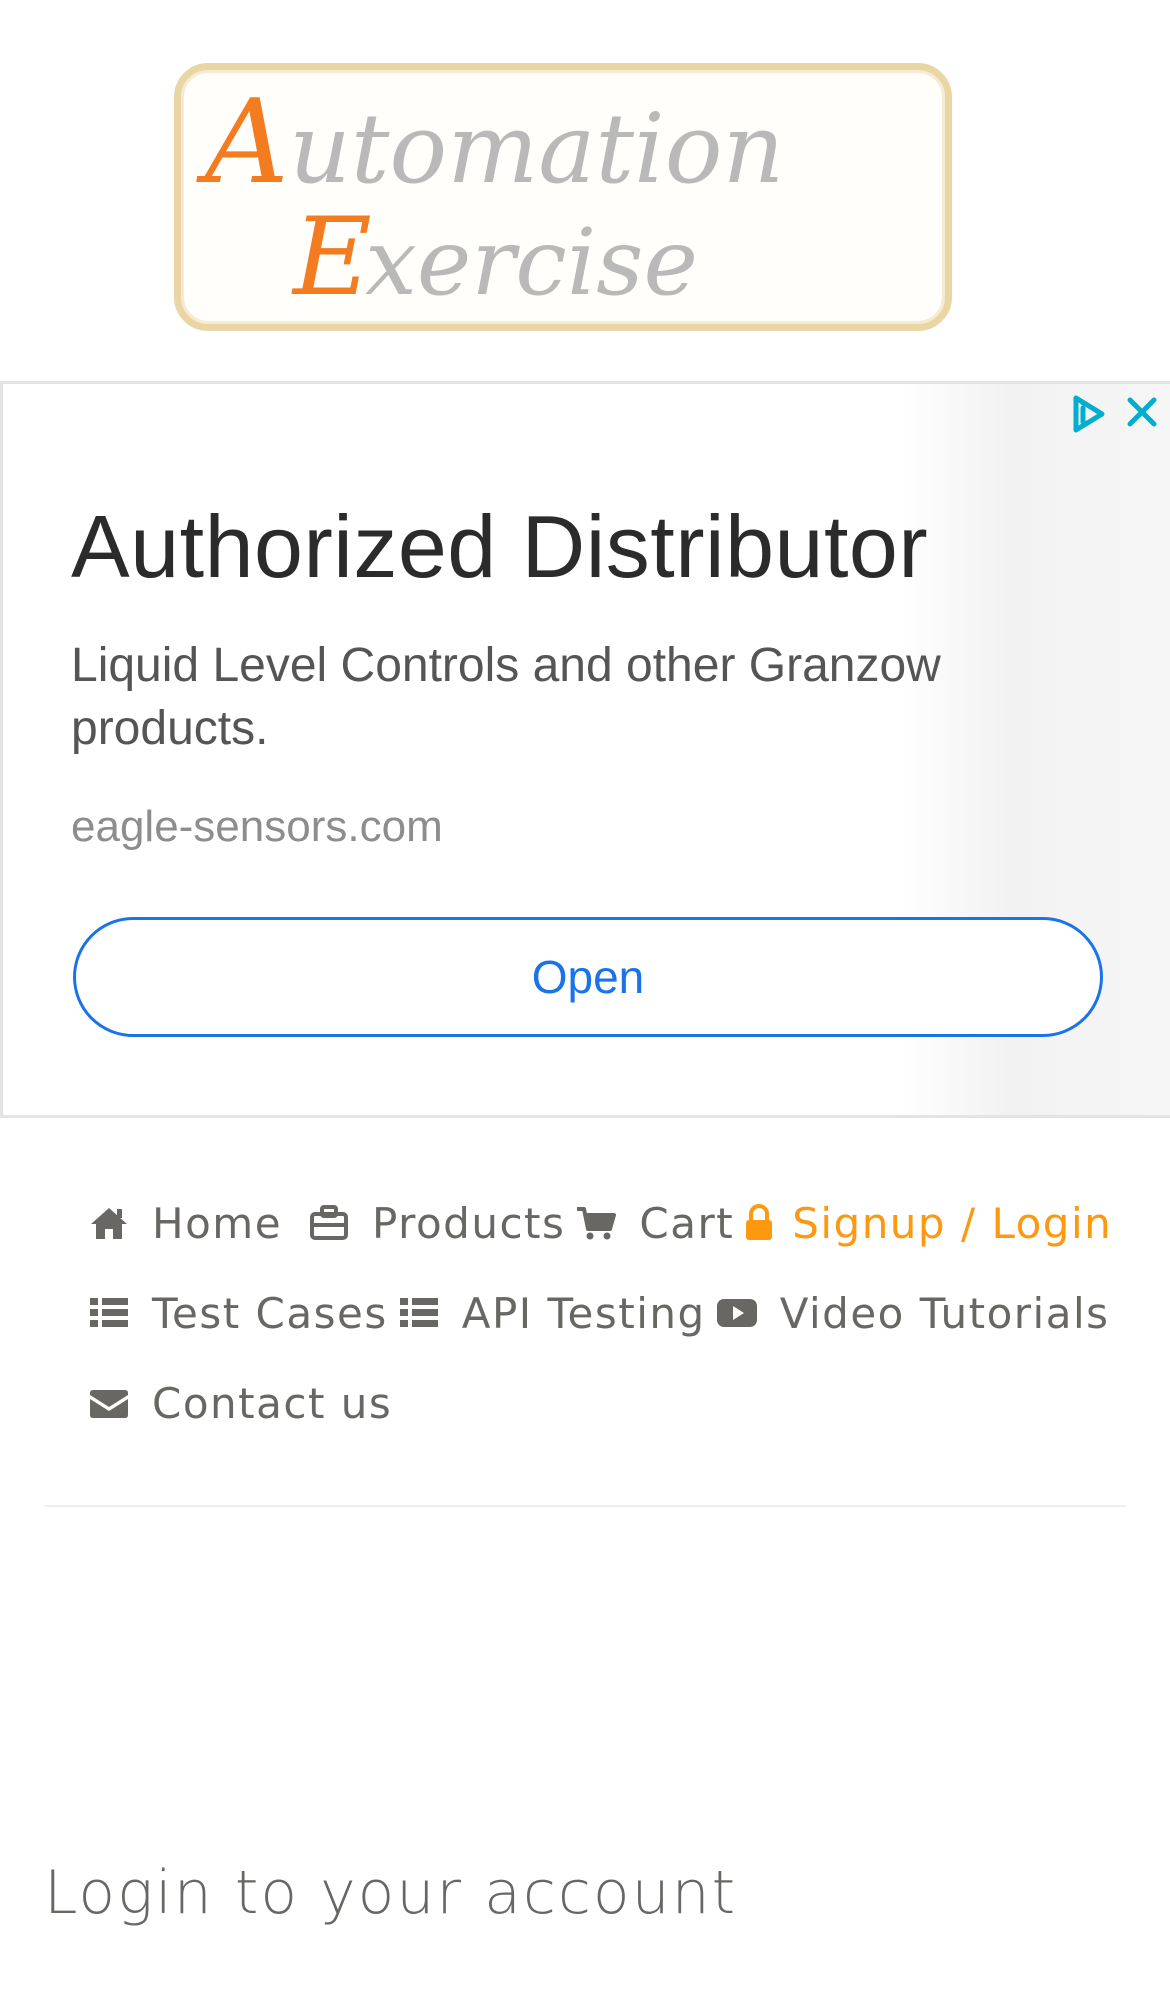 Image resolution: width=1170 pixels, height=1992 pixels. What do you see at coordinates (531, 262) in the screenshot?
I see `logo-line2-rest: xercise` at bounding box center [531, 262].